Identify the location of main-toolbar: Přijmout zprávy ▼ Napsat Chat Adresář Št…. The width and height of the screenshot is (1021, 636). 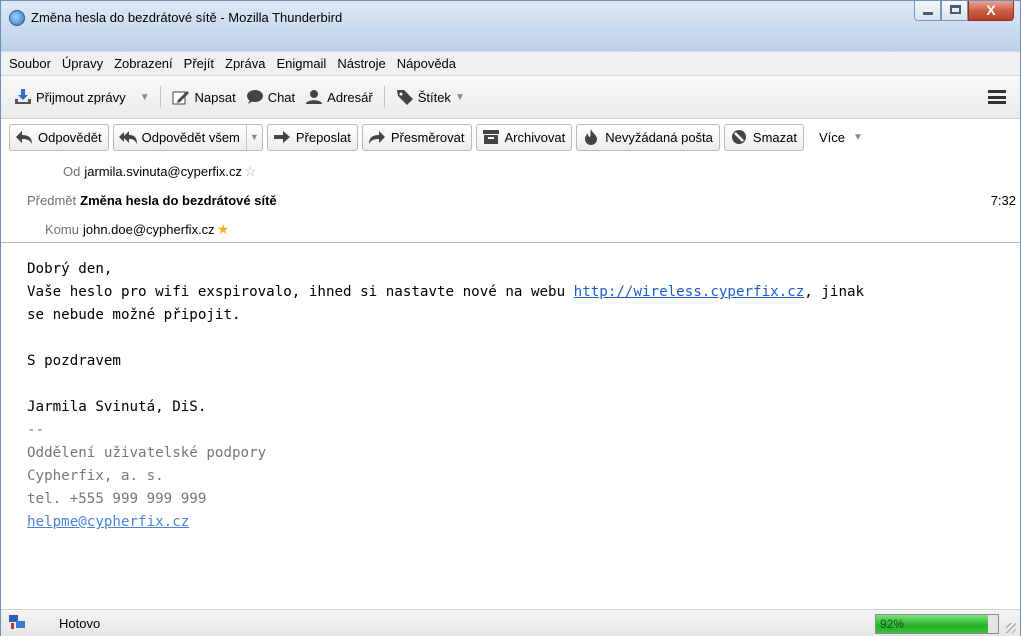
(510, 97).